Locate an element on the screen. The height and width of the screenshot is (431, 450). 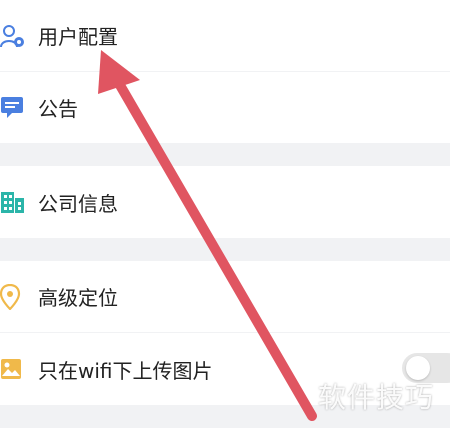
user-settings-icon is located at coordinates (13, 36).